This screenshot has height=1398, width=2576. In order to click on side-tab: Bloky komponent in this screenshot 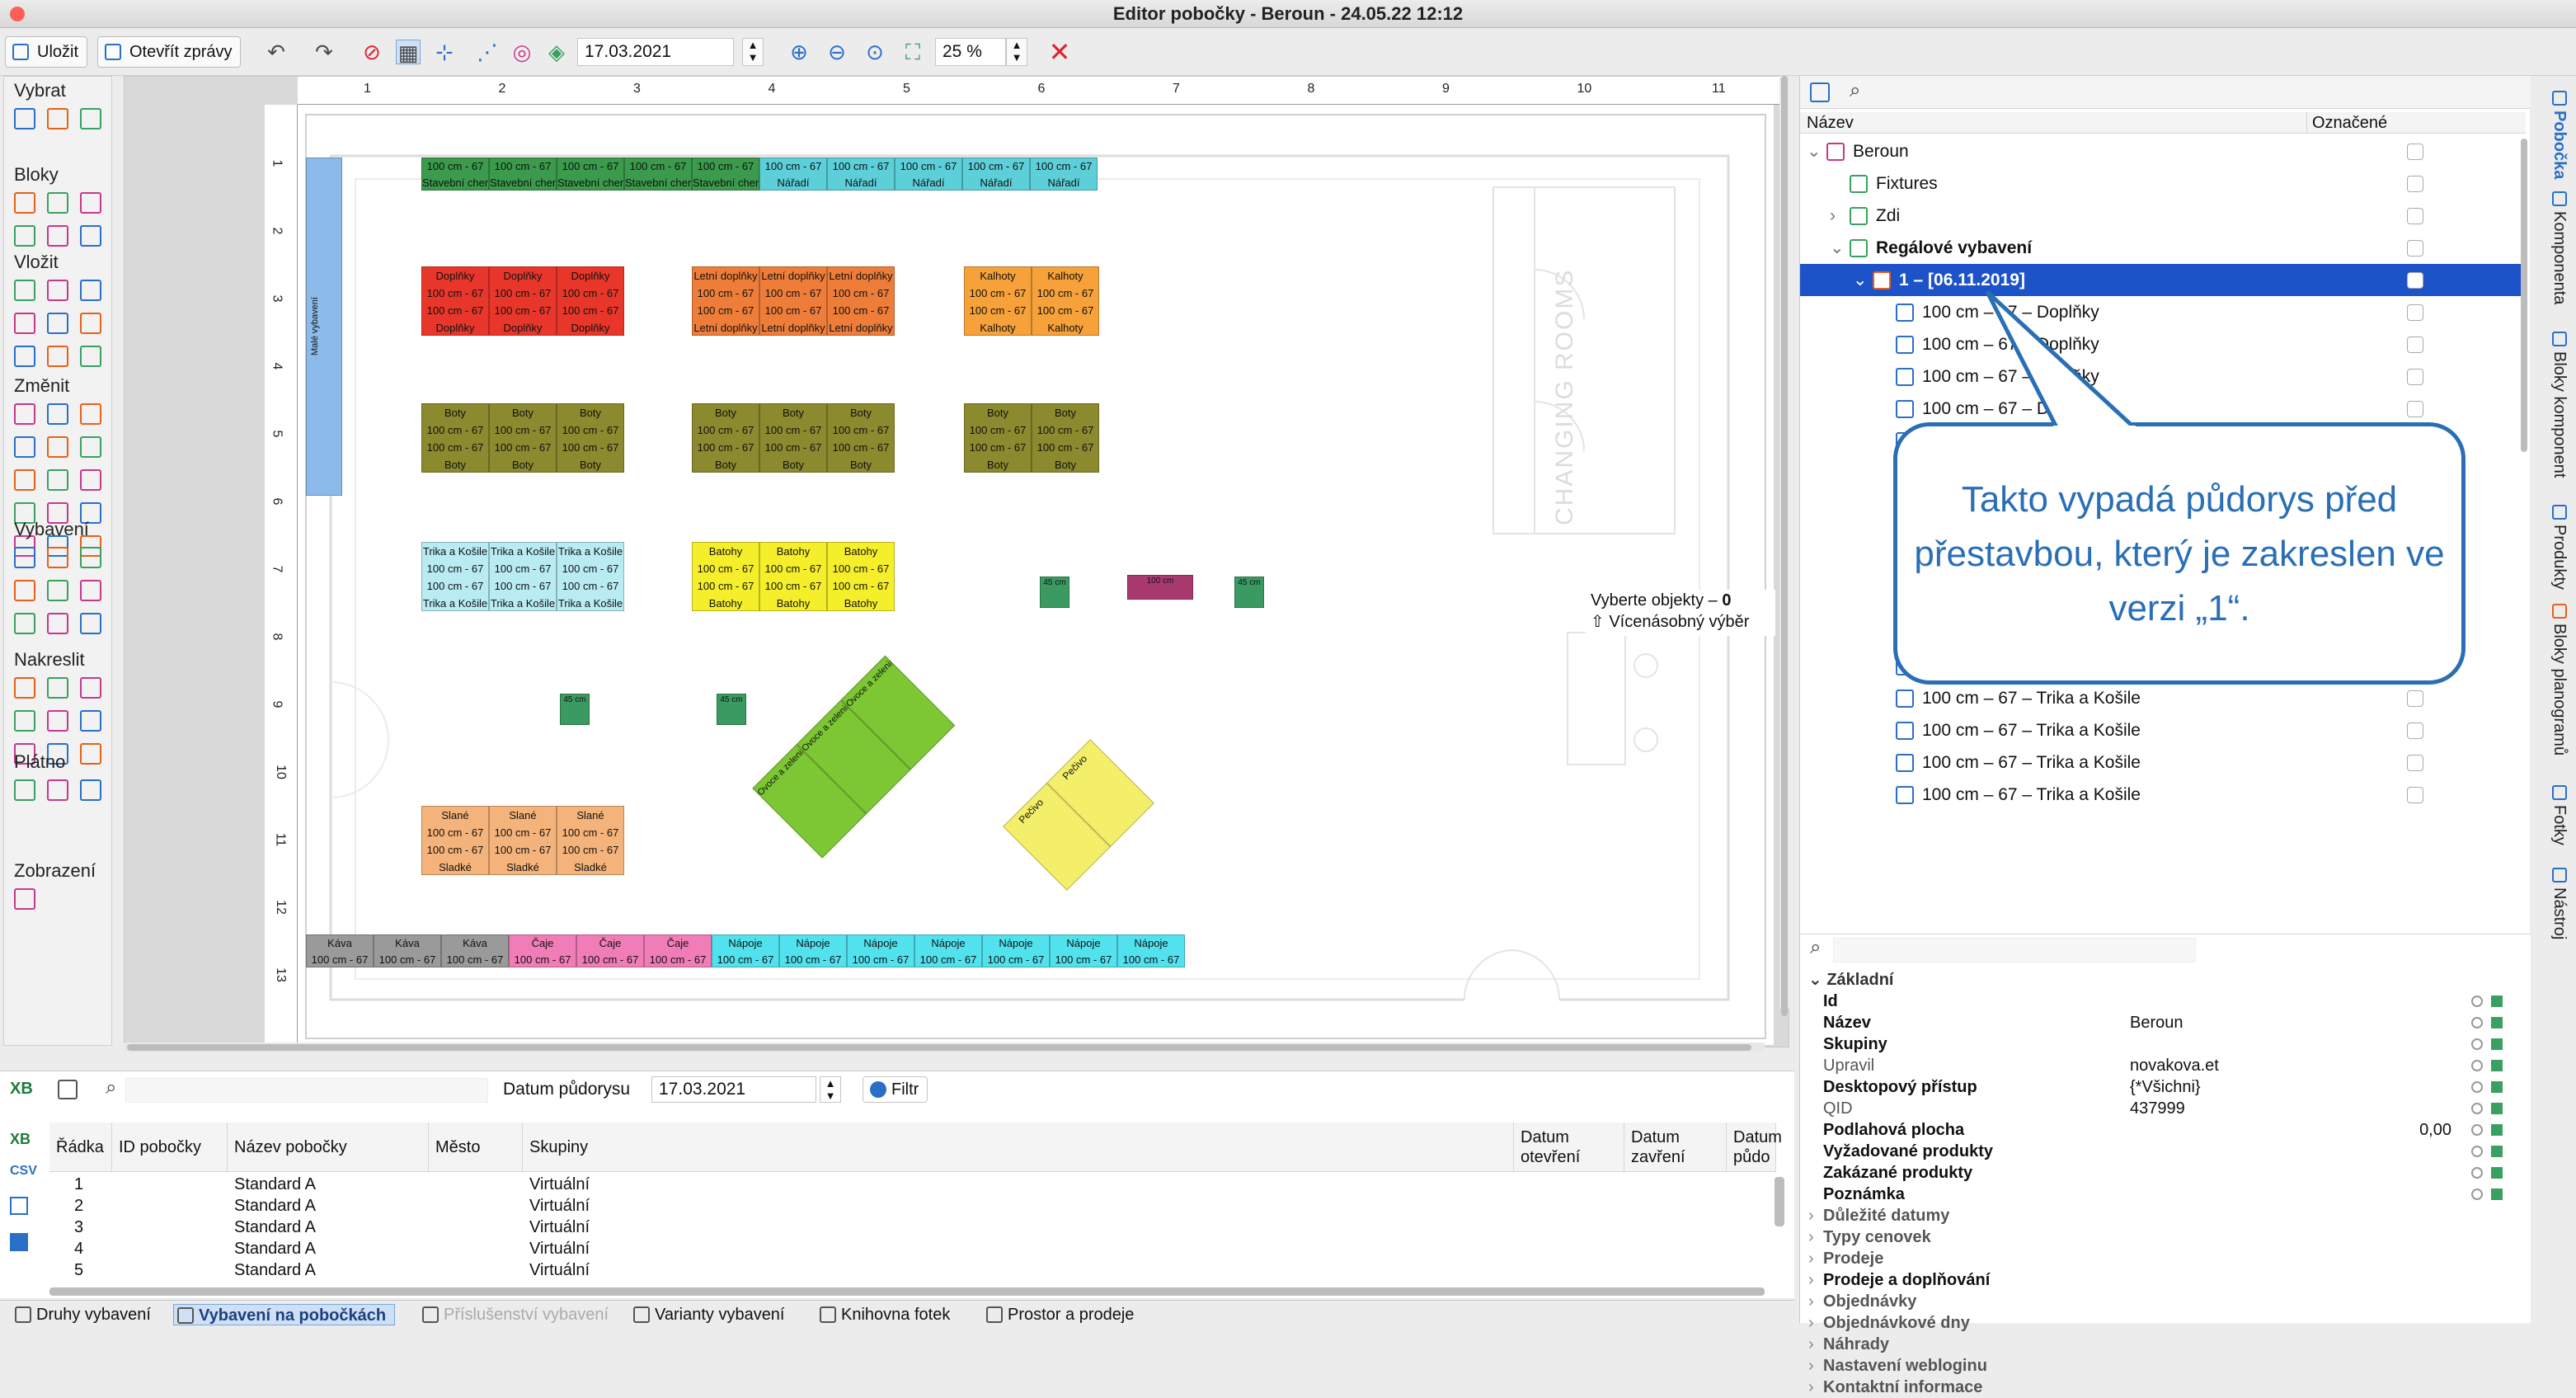, I will do `click(2559, 405)`.